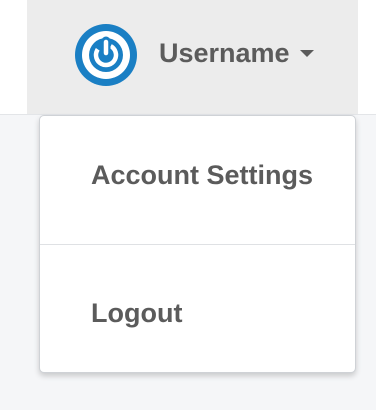 The image size is (376, 410). I want to click on logout-menu-item: Logout, so click(197, 313).